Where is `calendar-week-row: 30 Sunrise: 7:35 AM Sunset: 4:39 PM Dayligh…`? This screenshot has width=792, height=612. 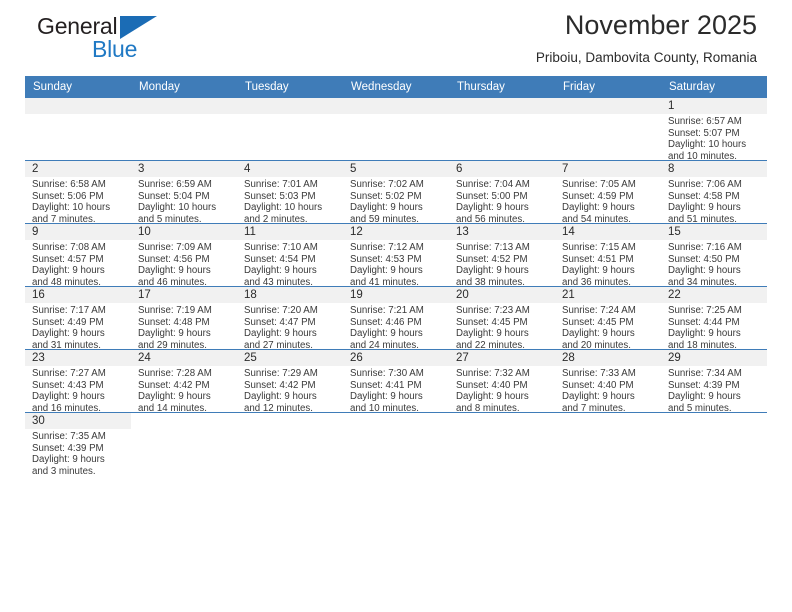 calendar-week-row: 30 Sunrise: 7:35 AM Sunset: 4:39 PM Dayligh… is located at coordinates (396, 444).